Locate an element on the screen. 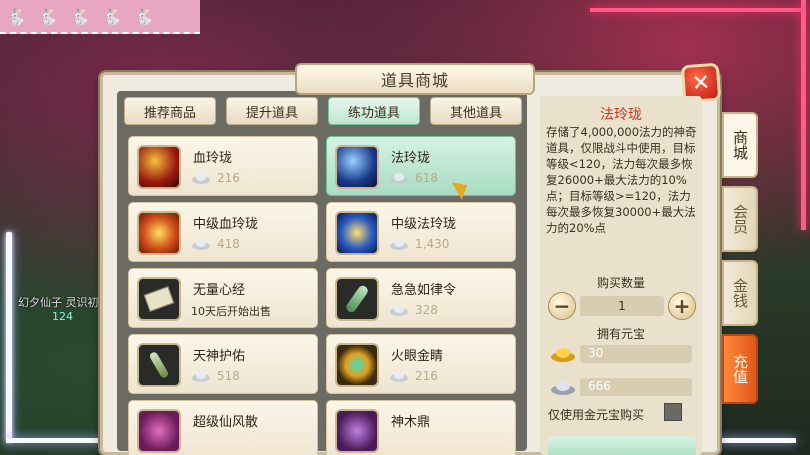 The width and height of the screenshot is (810, 455). item-price-row: 618 is located at coordinates (413, 178).